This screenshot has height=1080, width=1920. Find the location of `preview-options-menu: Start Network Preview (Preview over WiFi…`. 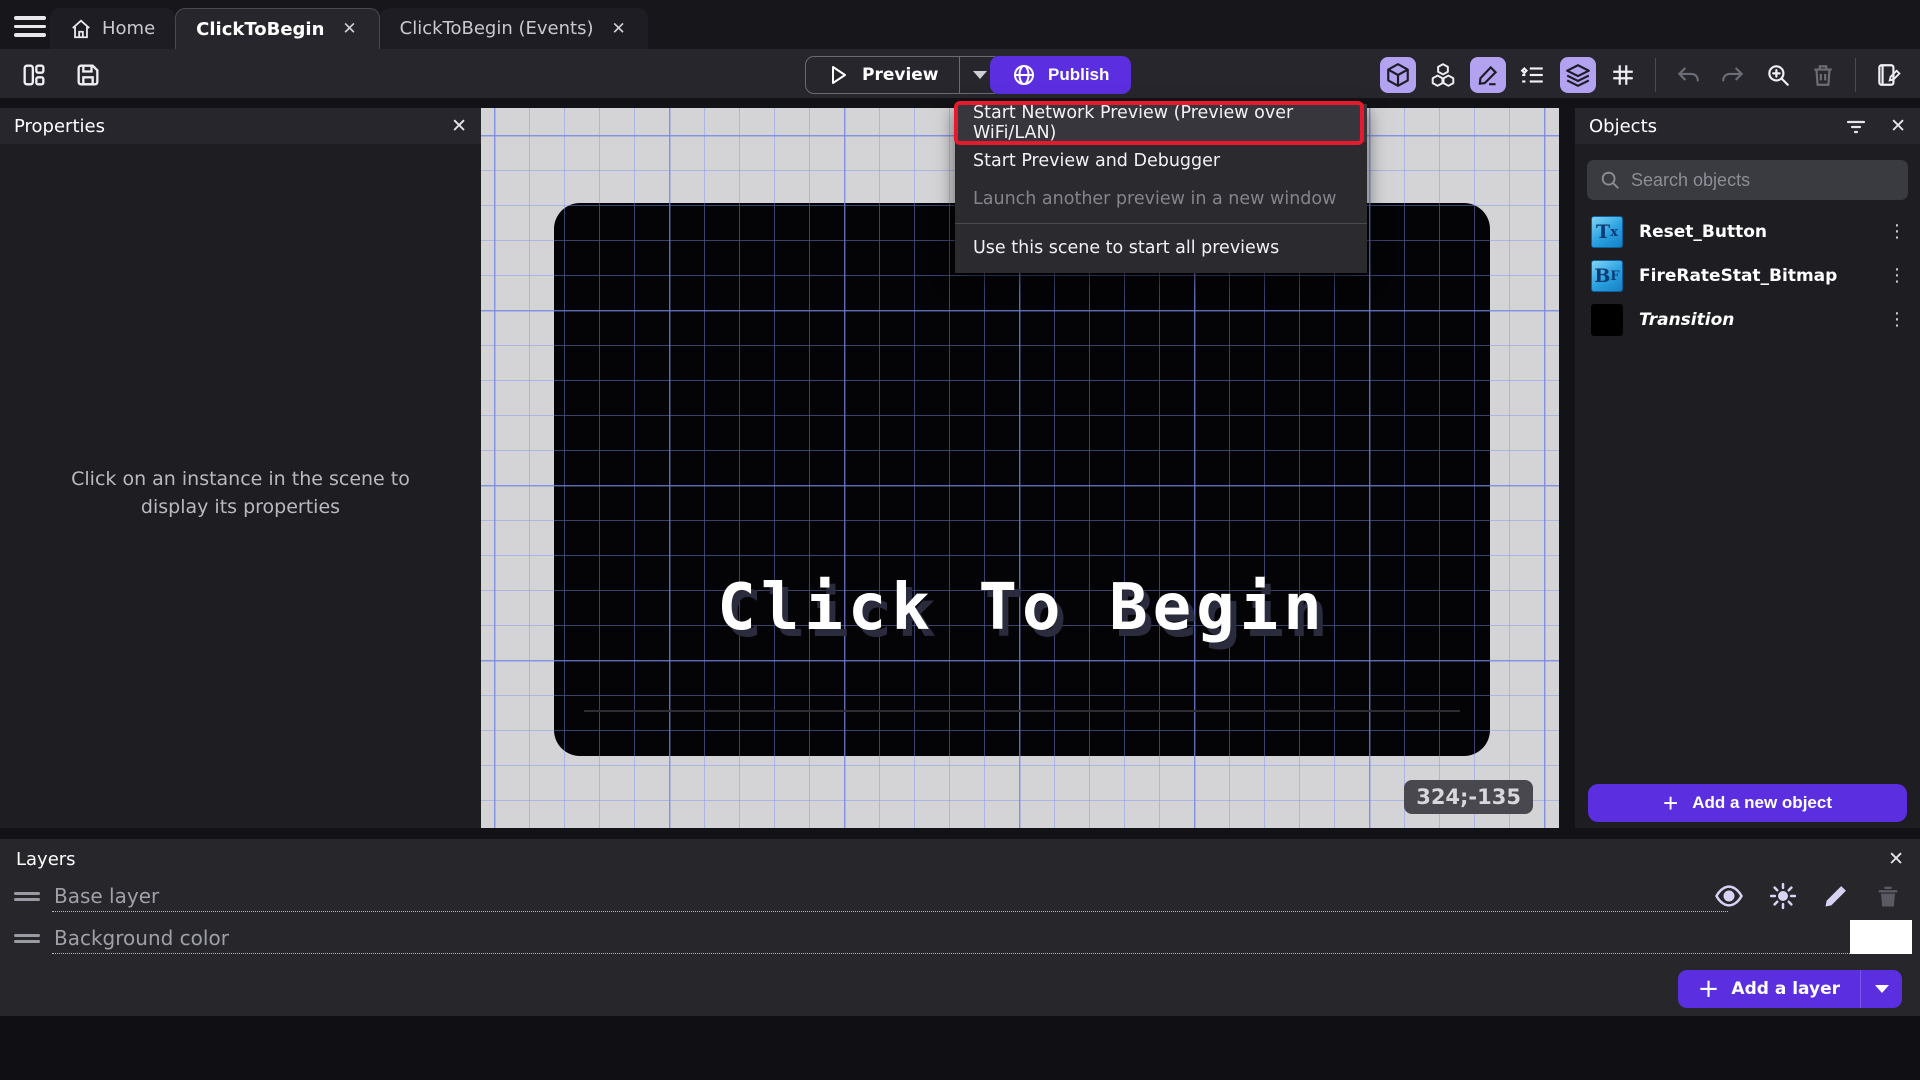

preview-options-menu: Start Network Preview (Preview over WiFi… is located at coordinates (1160, 187).